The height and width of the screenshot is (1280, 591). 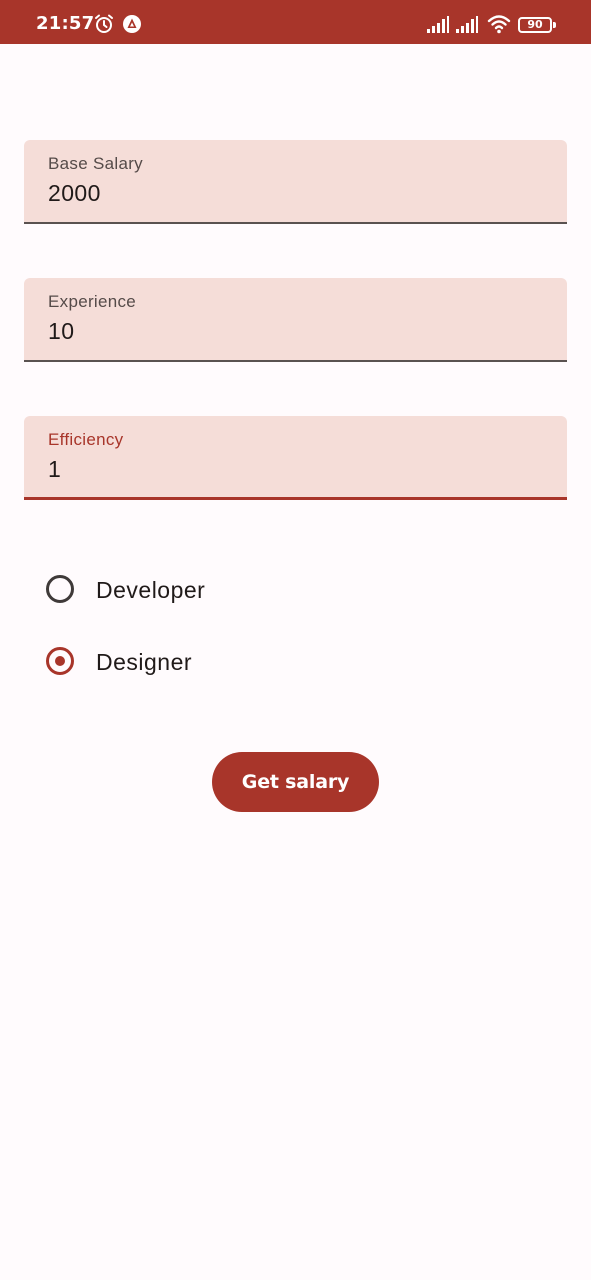 I want to click on radio-developer-label: Developer, so click(x=150, y=590).